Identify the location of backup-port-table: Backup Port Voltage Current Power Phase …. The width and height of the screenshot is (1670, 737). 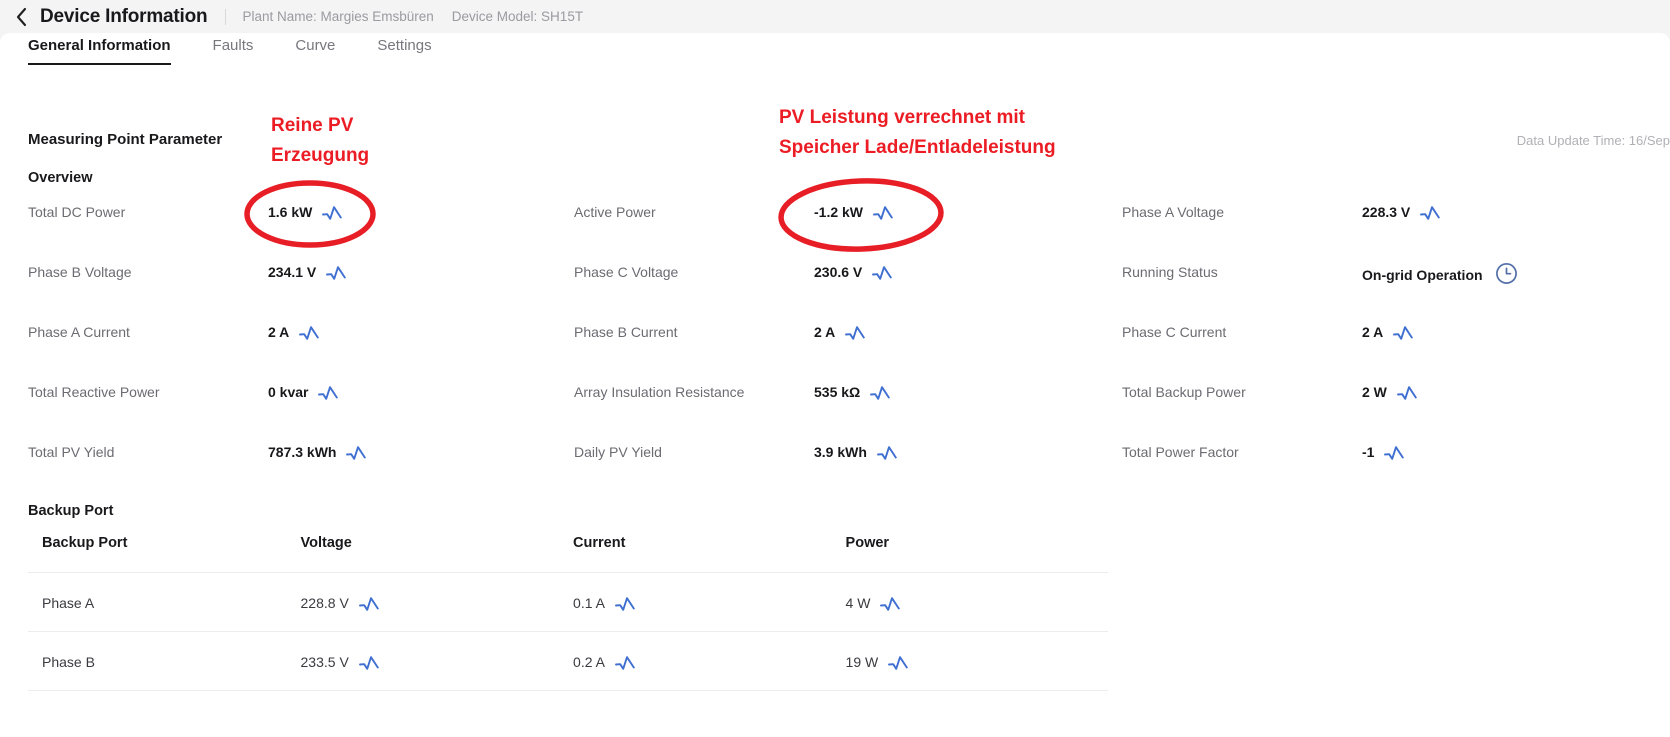
(568, 613).